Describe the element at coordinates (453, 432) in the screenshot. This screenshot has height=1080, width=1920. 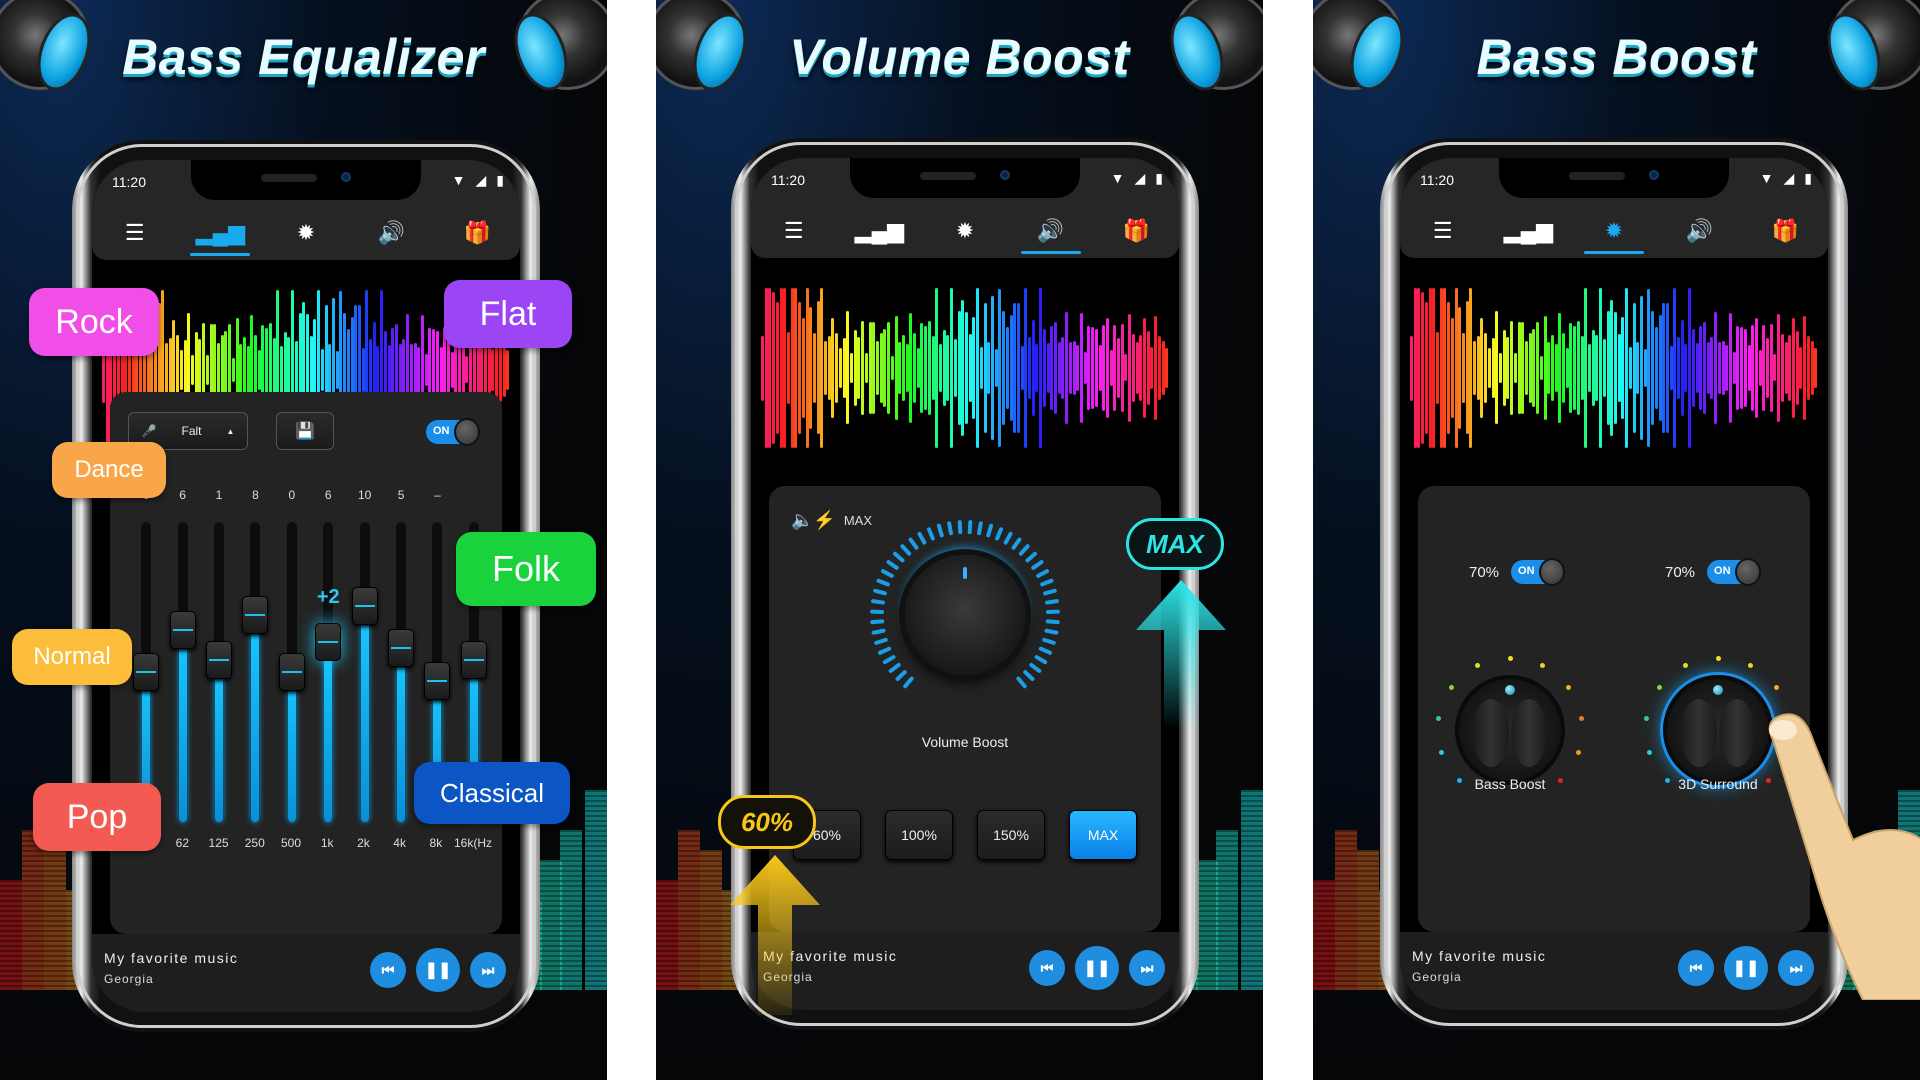
I see `equalizer-toggle: ON` at that location.